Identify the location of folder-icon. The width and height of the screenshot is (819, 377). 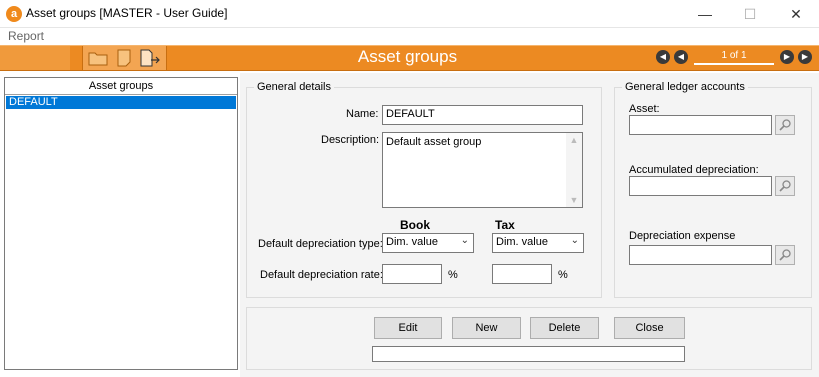
(98, 58).